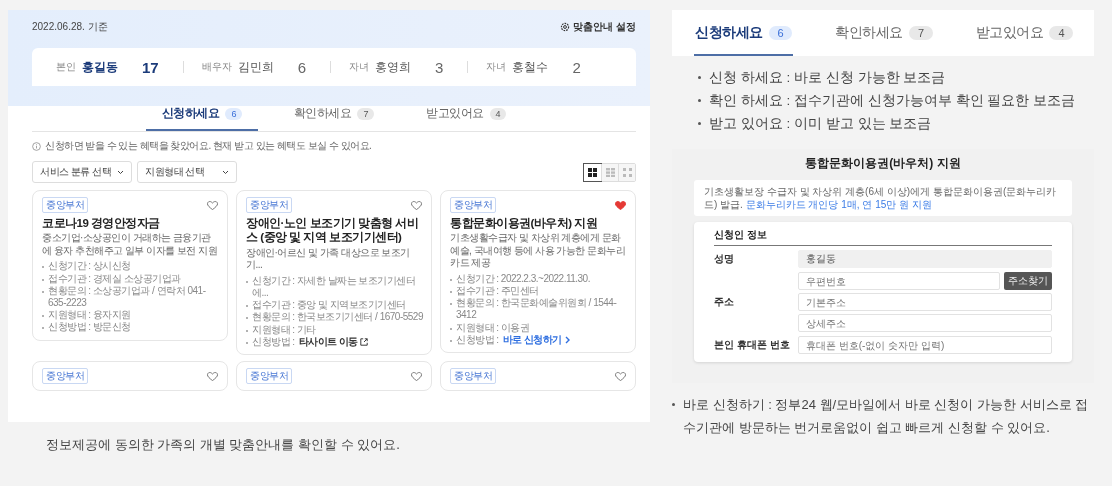 The width and height of the screenshot is (1112, 486). I want to click on member-name: 김민희, so click(255, 67).